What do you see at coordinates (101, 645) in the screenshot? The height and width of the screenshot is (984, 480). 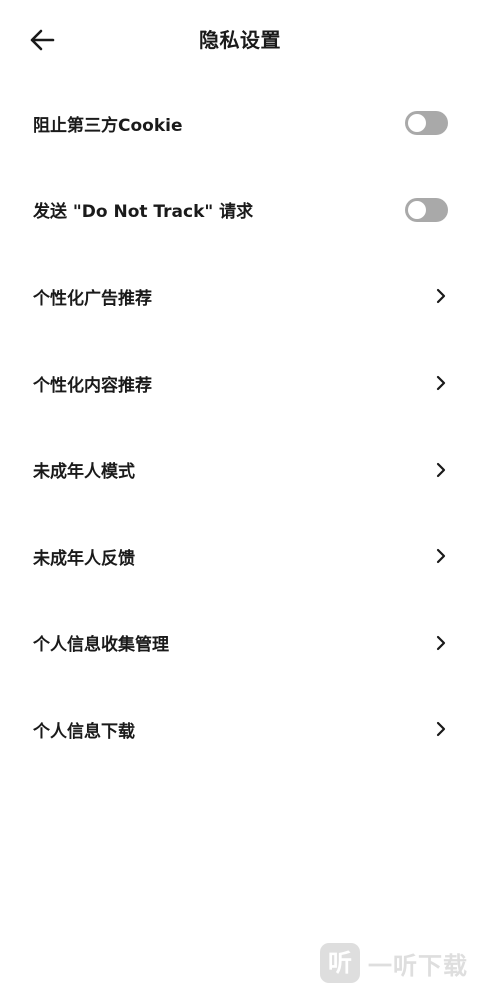 I see `setting-label: 个人信息收集管理` at bounding box center [101, 645].